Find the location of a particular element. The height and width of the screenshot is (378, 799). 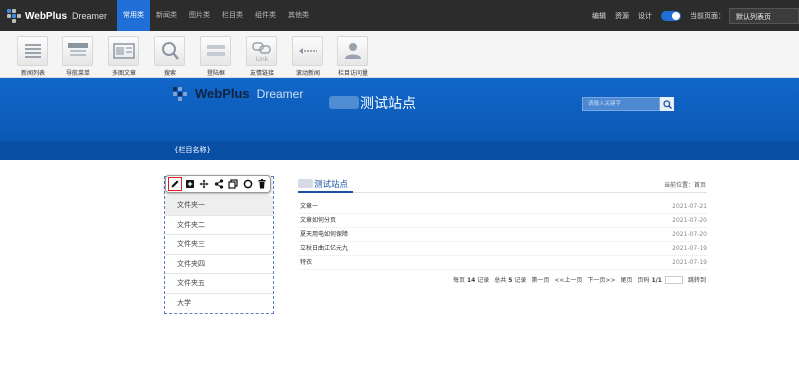

site-search: 请输入关键字 is located at coordinates (628, 104).